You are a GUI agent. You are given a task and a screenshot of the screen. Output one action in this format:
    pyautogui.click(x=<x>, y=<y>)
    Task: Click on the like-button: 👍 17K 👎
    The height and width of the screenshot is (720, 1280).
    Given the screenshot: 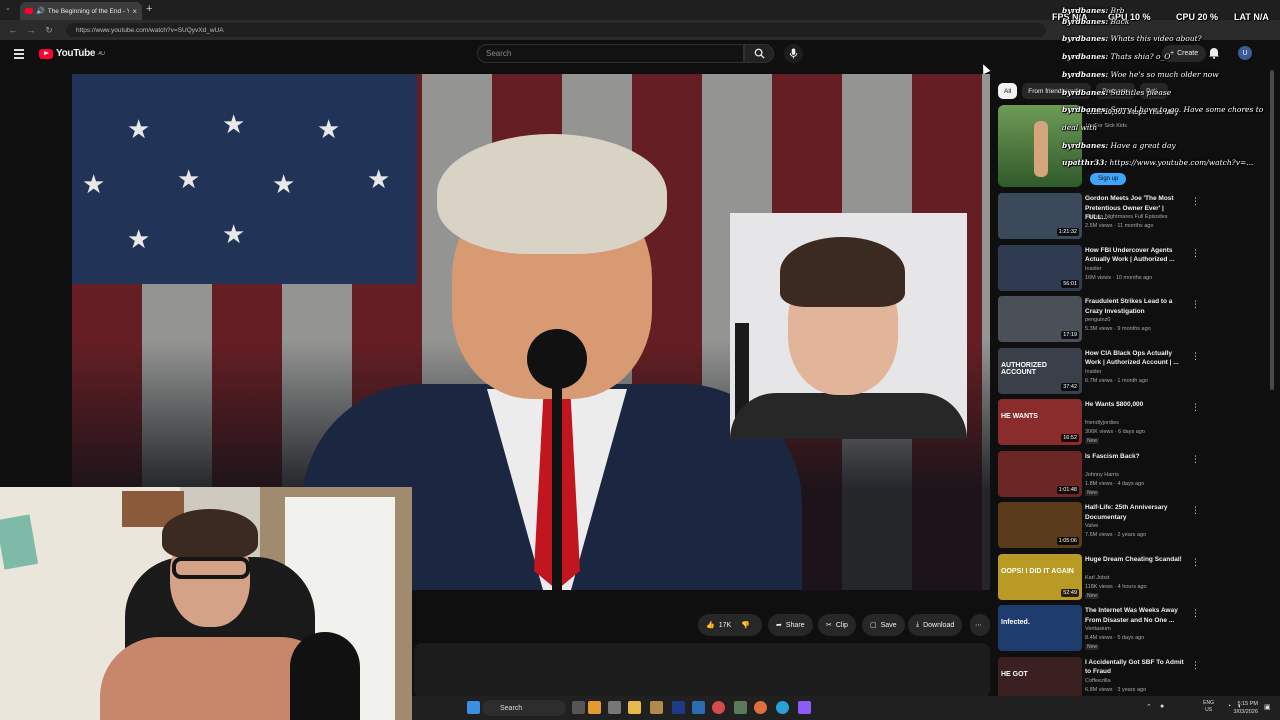 What is the action you would take?
    pyautogui.click(x=730, y=625)
    